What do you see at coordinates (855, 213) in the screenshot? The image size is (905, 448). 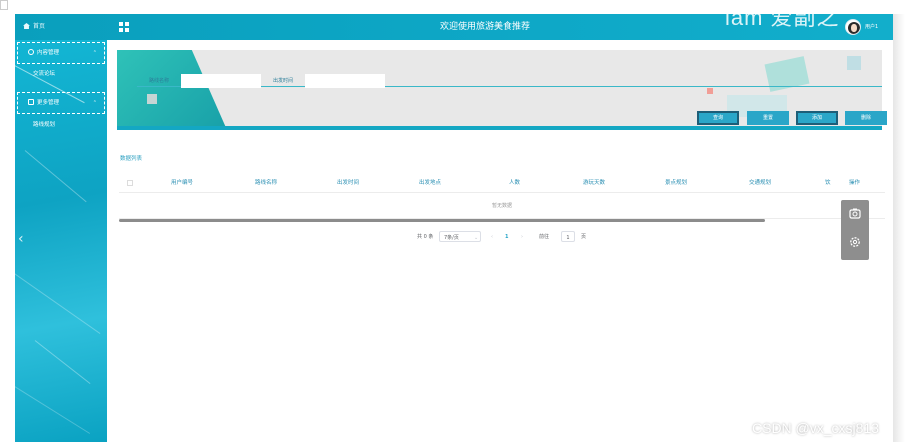 I see `camera-icon` at bounding box center [855, 213].